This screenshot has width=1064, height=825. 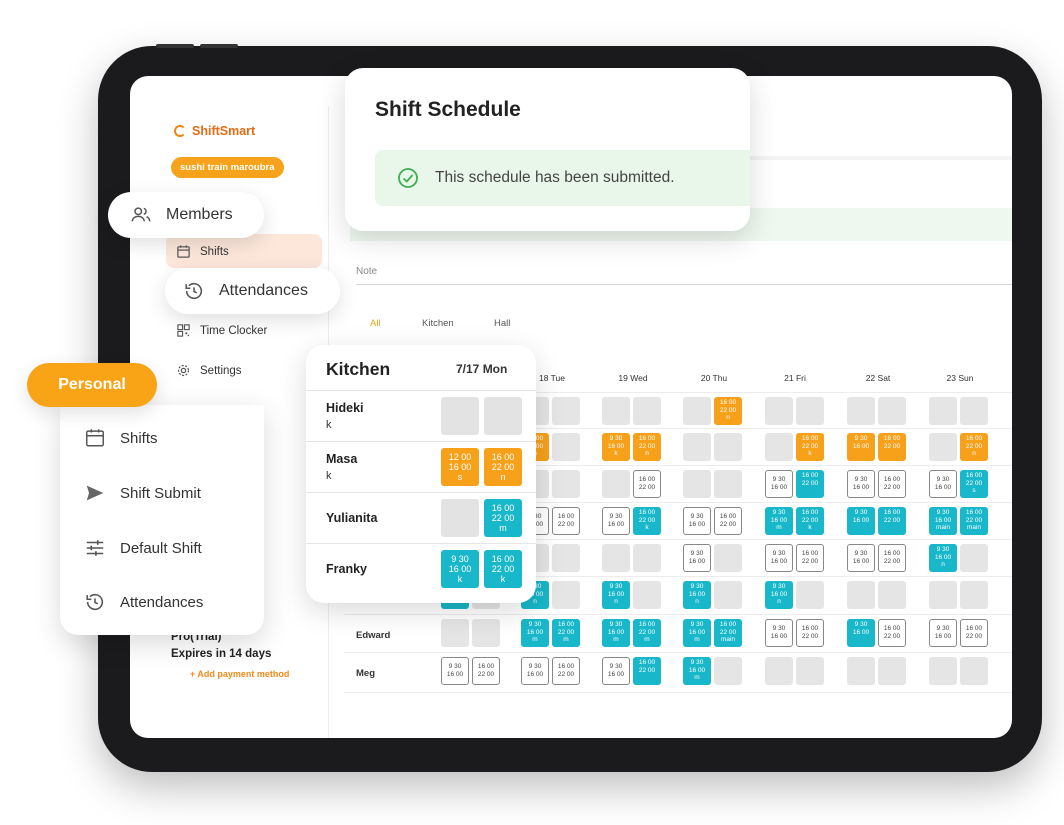 I want to click on personal-item-shifts: Shifts, so click(x=121, y=438).